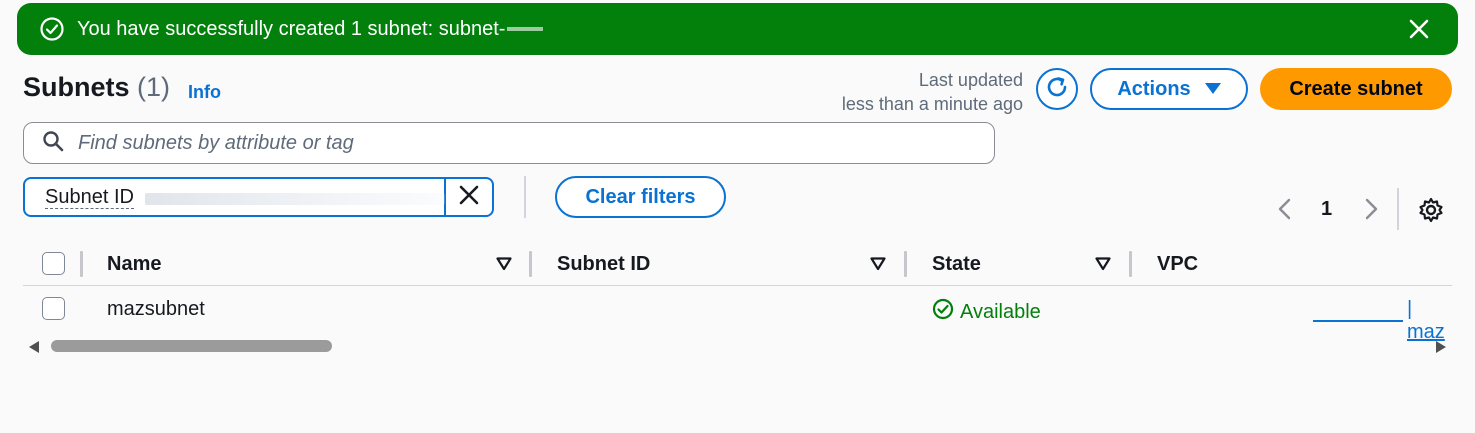 This screenshot has width=1475, height=433. Describe the element at coordinates (154, 87) in the screenshot. I see `item-count: (1)` at that location.